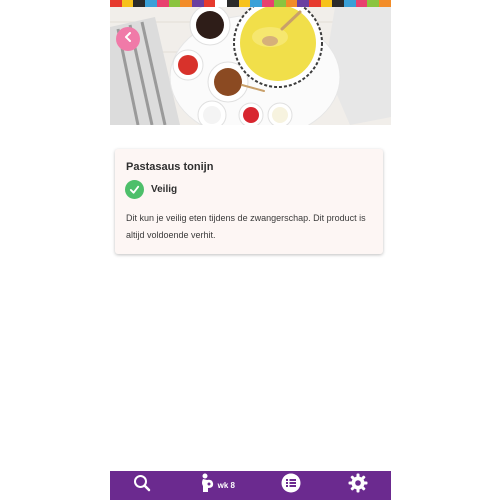 This screenshot has height=500, width=500. I want to click on nav-search, so click(142, 485).